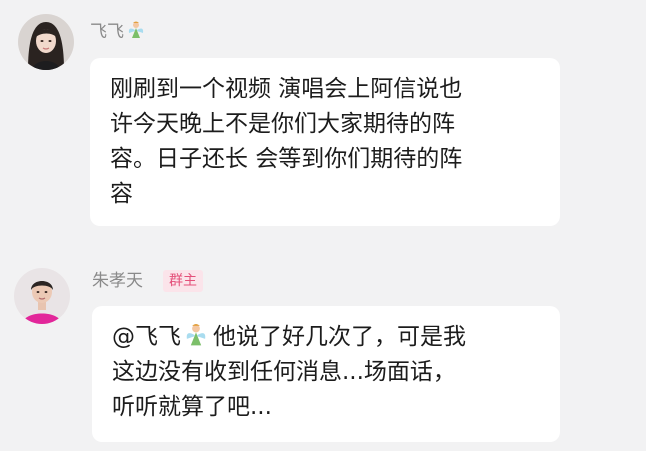  What do you see at coordinates (339, 337) in the screenshot?
I see `message-text: 他说了好几次了，可是我` at bounding box center [339, 337].